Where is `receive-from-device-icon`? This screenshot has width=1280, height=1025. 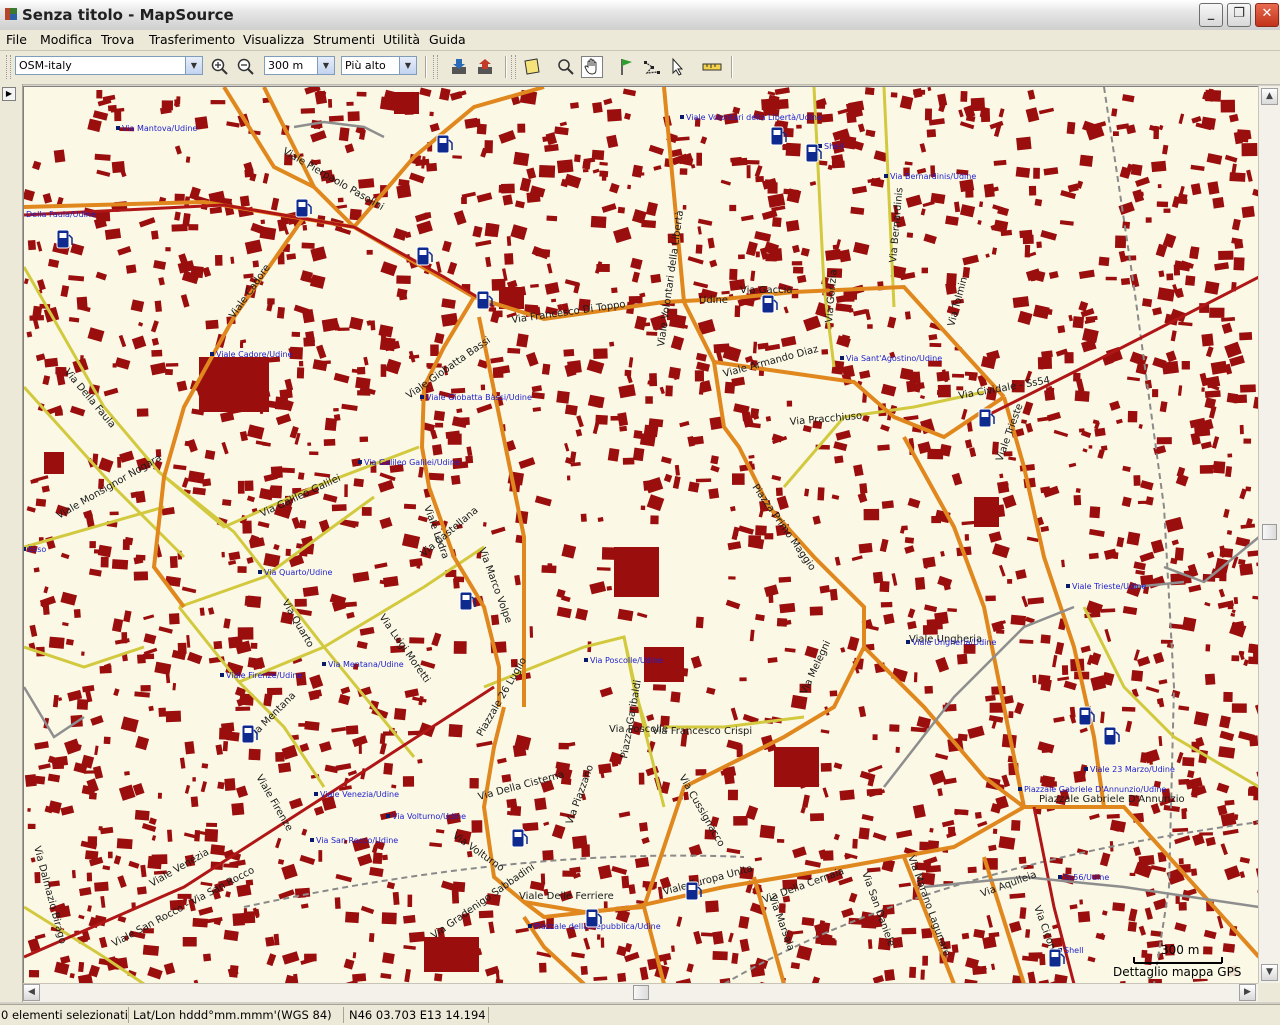
receive-from-device-icon is located at coordinates (459, 67).